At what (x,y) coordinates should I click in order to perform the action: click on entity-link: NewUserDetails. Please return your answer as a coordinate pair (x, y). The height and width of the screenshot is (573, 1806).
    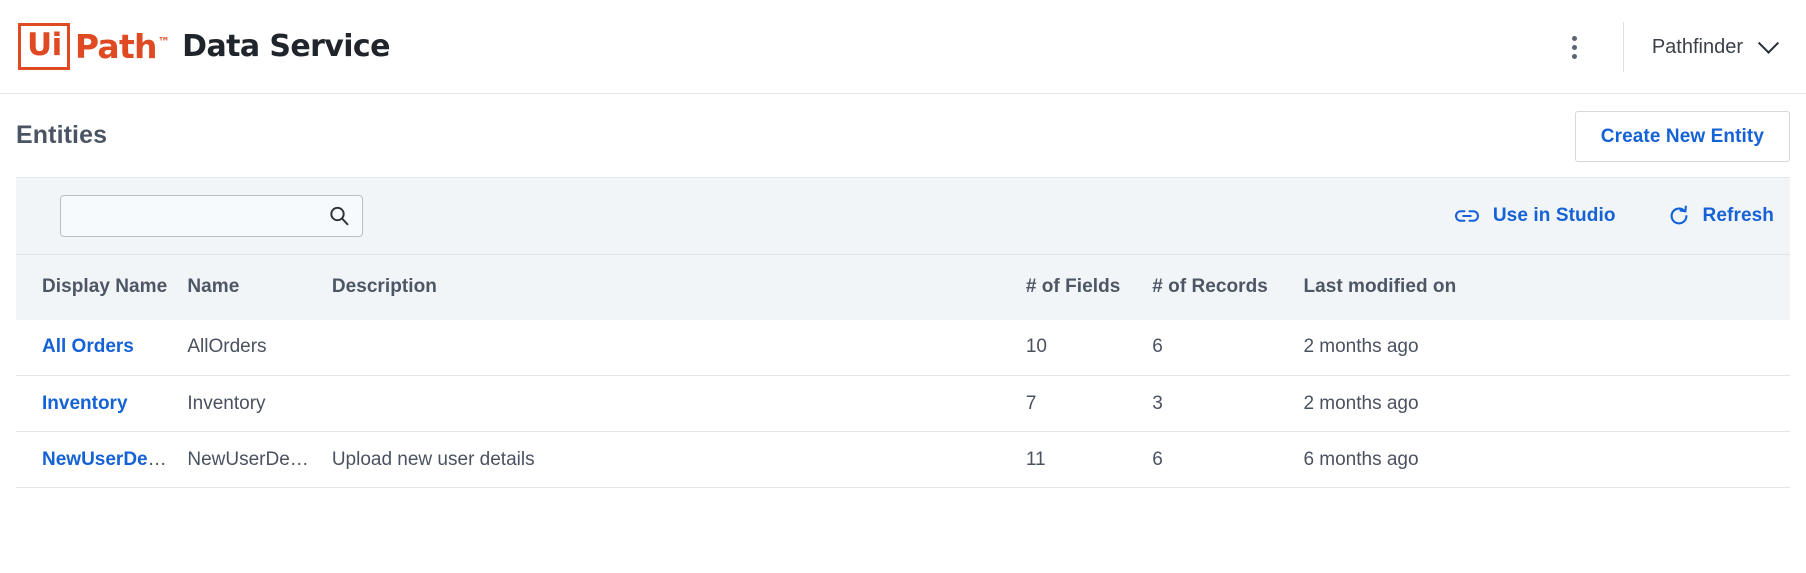
    Looking at the image, I should click on (109, 459).